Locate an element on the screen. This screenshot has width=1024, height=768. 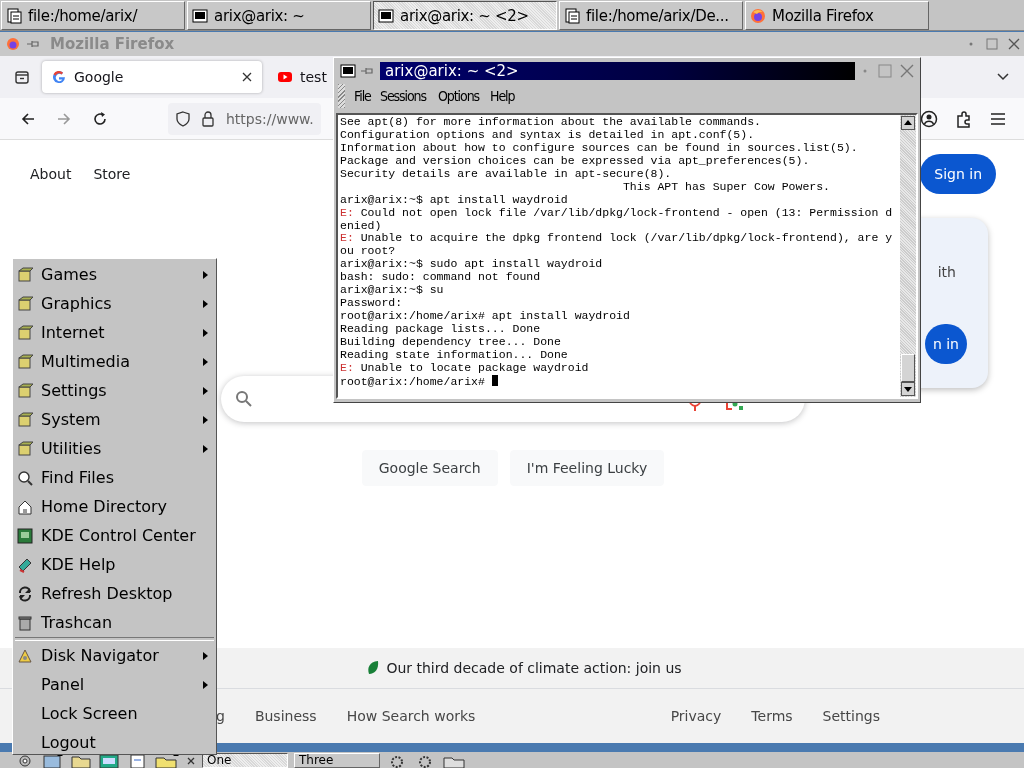
terminal-line: E: Unable to acquire the dpkg frontend lock (/var/lib/dpkg/lock-frontend), are y is located at coordinates (617, 239).